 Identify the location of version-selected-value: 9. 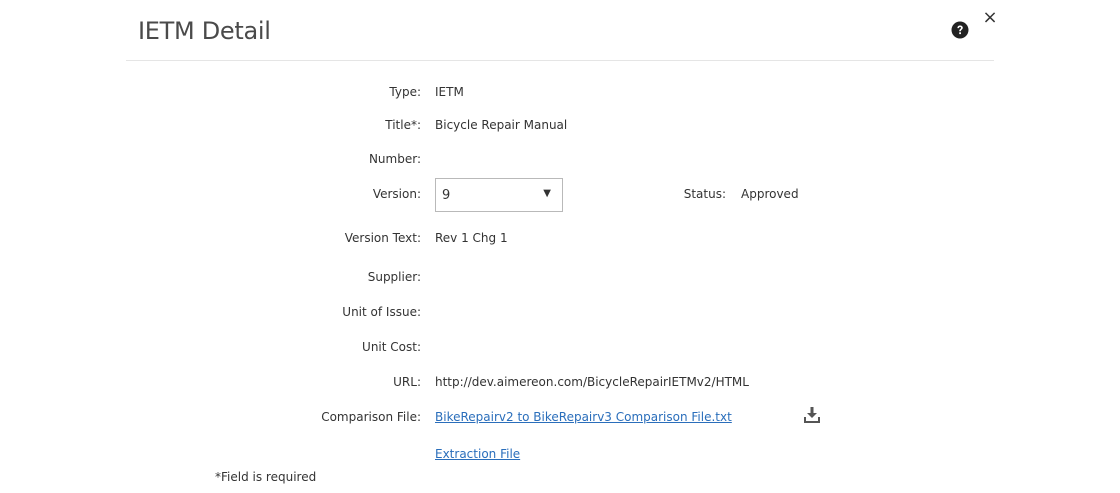
(446, 195).